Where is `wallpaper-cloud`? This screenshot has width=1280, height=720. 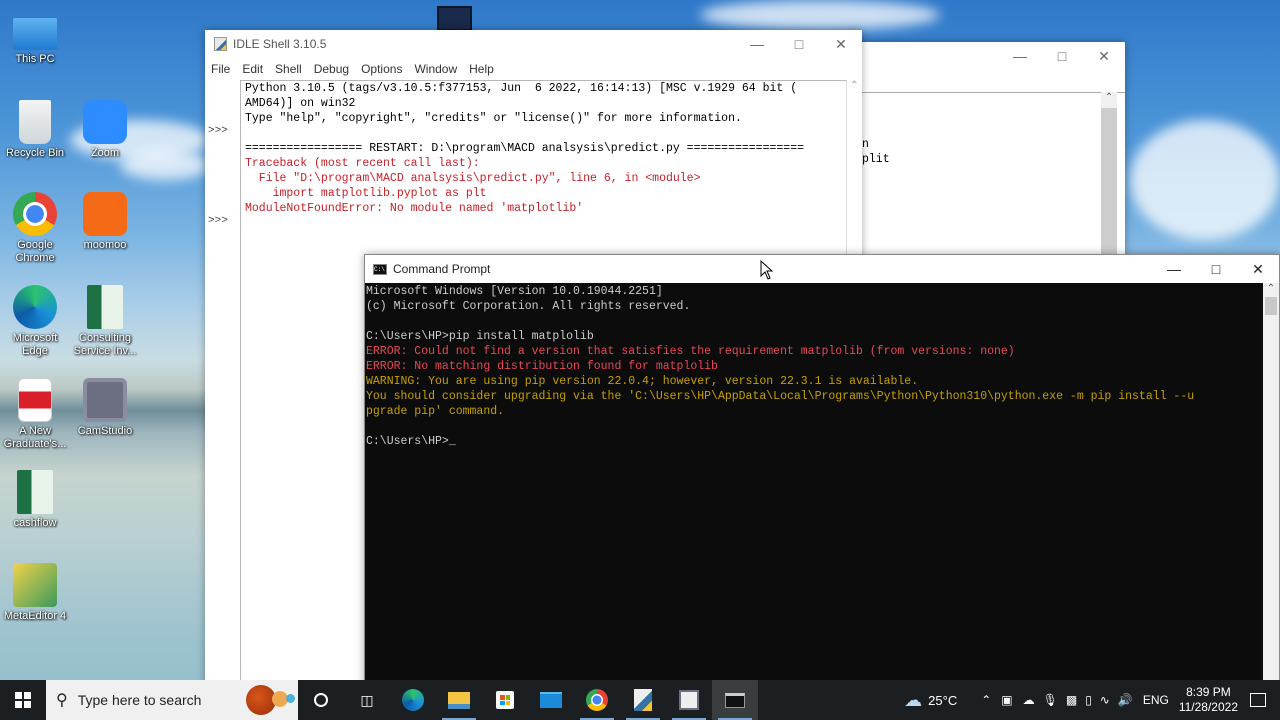 wallpaper-cloud is located at coordinates (820, 15).